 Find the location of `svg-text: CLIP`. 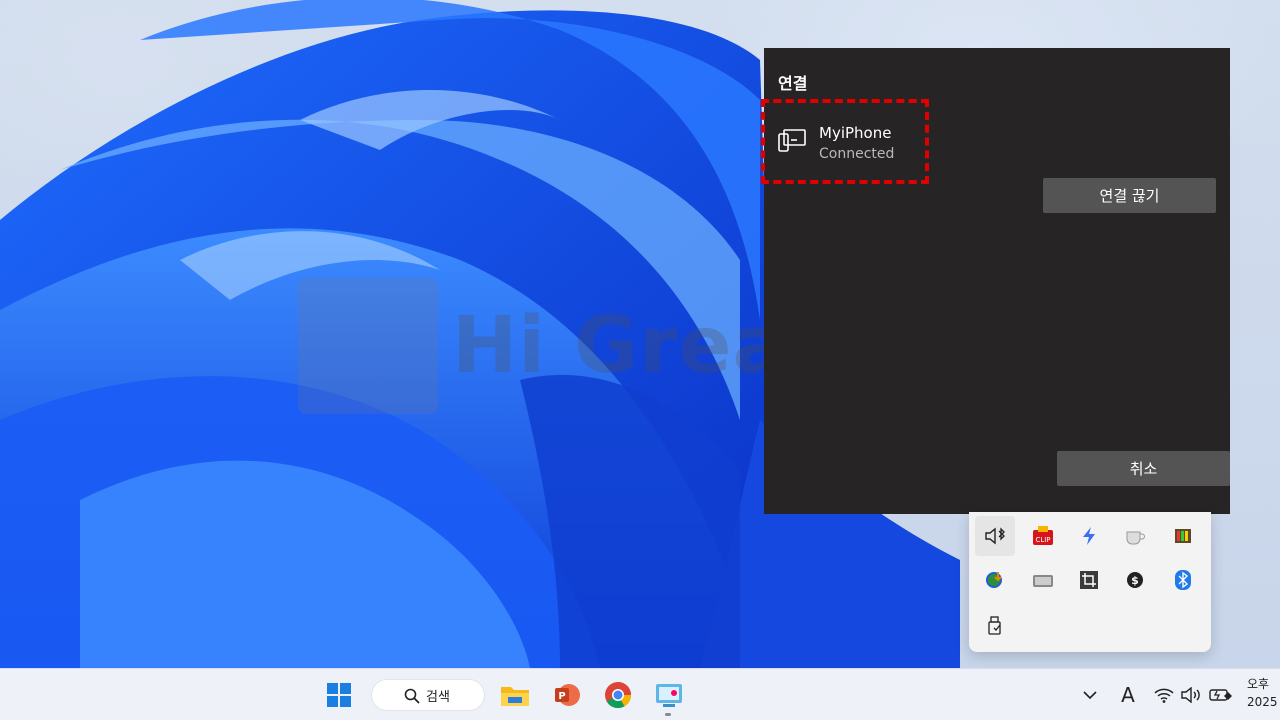

svg-text: CLIP is located at coordinates (1042, 540).